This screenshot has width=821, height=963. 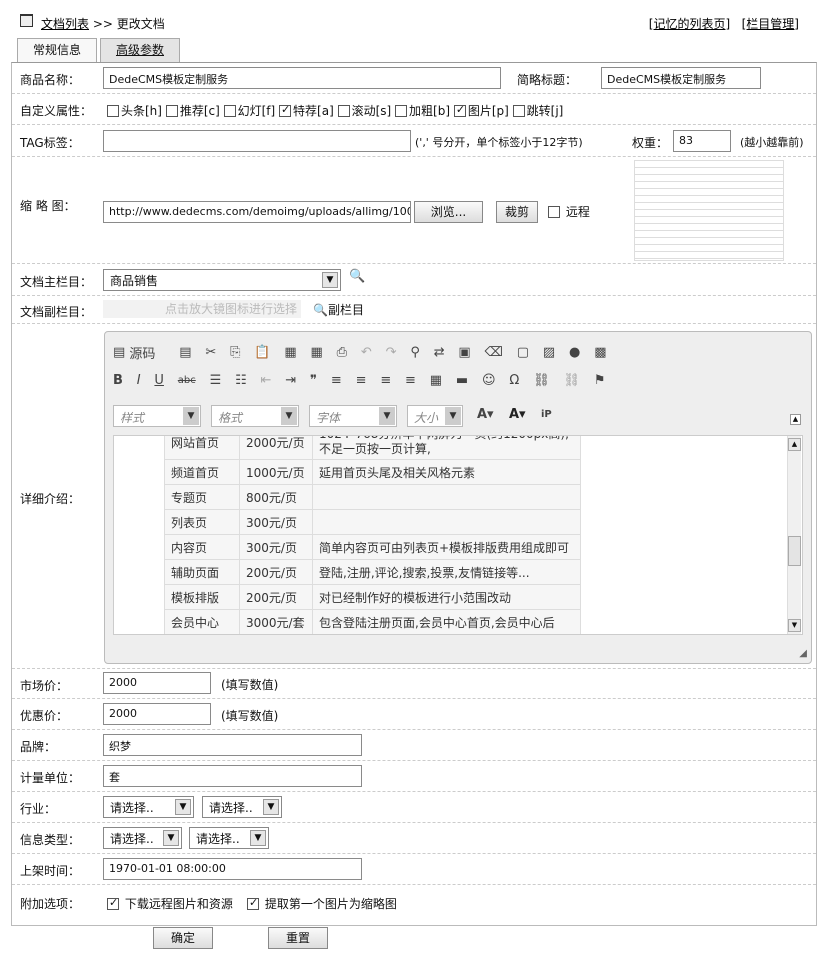 I want to click on eraser-icon: ⌫, so click(x=494, y=352).